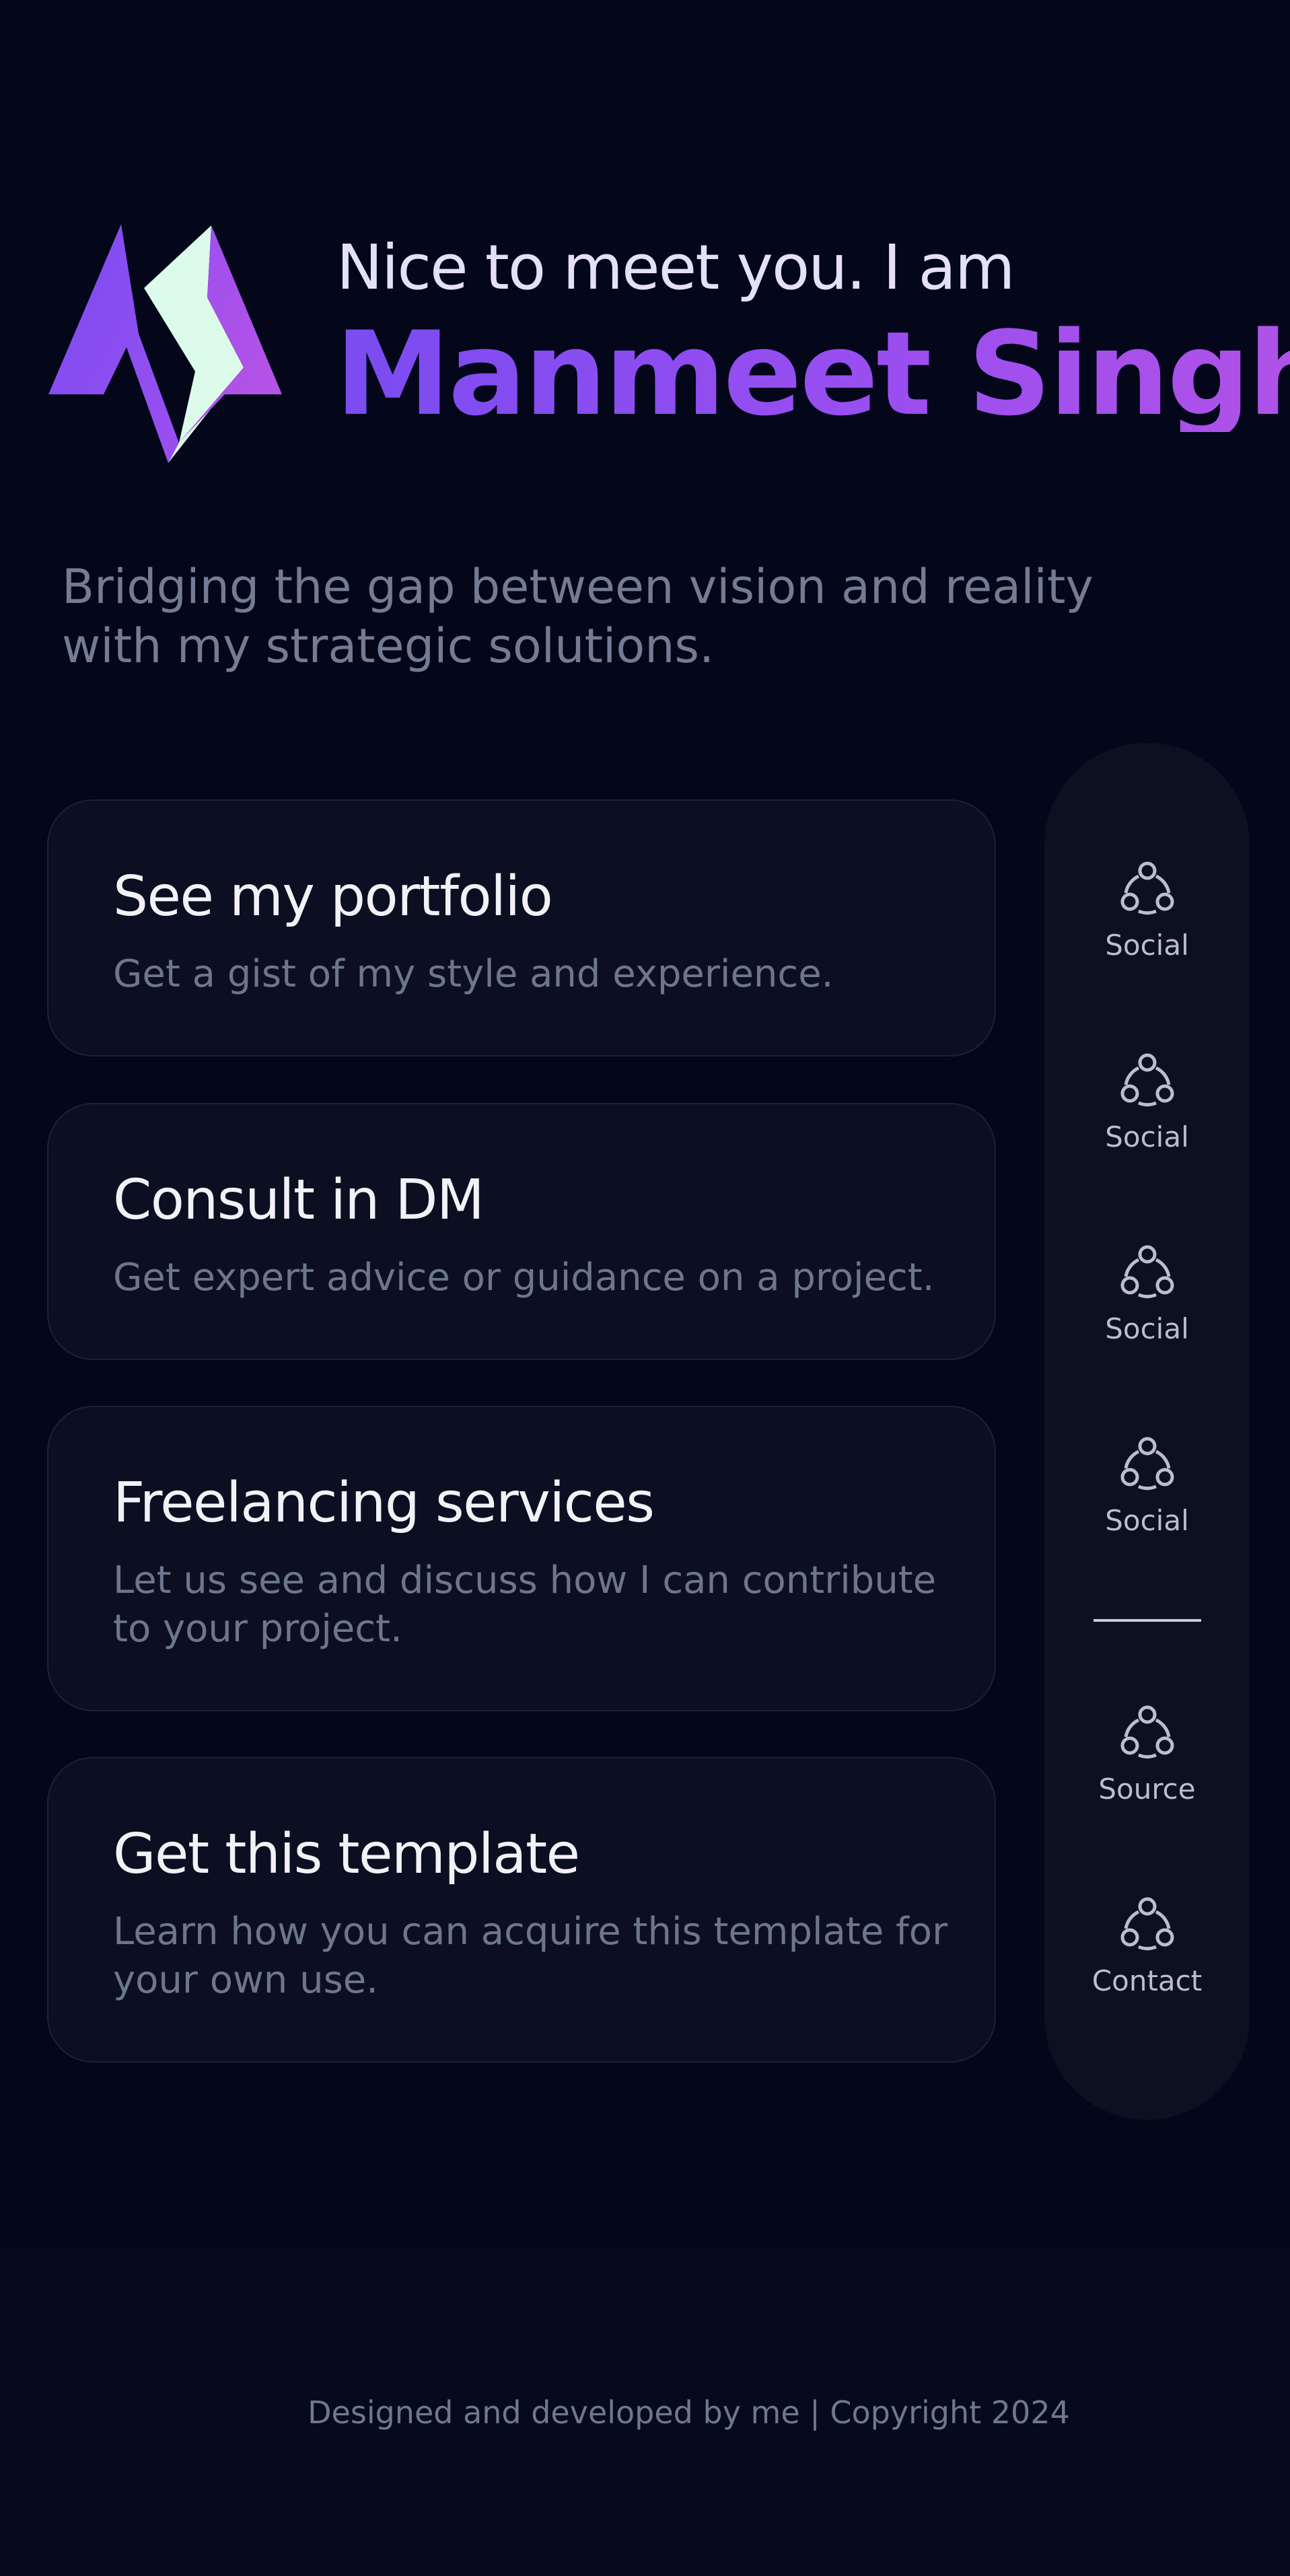  I want to click on owner-name-heading: Manmeet Singh, so click(812, 374).